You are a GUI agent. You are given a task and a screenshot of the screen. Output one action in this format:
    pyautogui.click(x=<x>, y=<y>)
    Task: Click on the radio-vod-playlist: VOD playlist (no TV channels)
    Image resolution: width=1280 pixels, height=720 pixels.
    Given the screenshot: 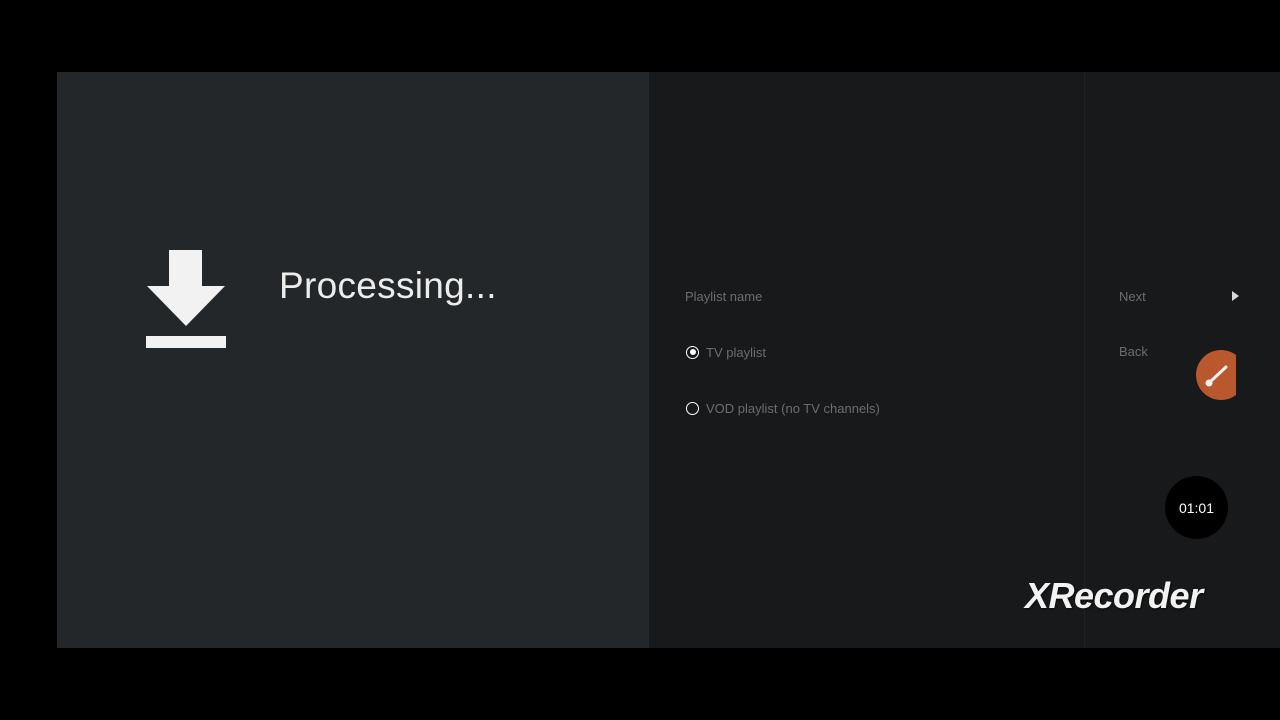 What is the action you would take?
    pyautogui.click(x=783, y=408)
    